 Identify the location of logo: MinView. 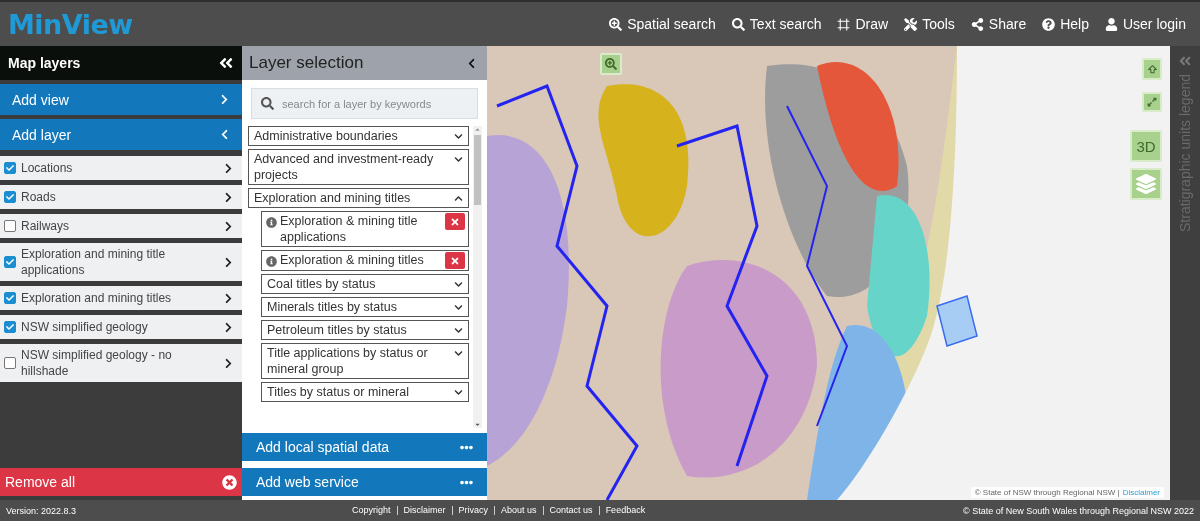
(70, 24).